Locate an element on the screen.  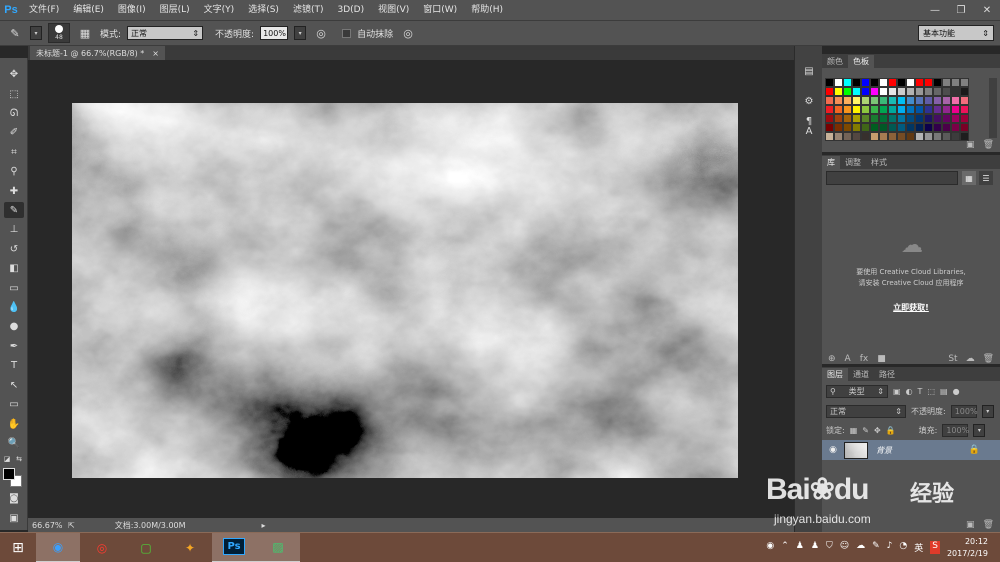
tray-qq-icon: ♟ is located at coordinates (800, 547).